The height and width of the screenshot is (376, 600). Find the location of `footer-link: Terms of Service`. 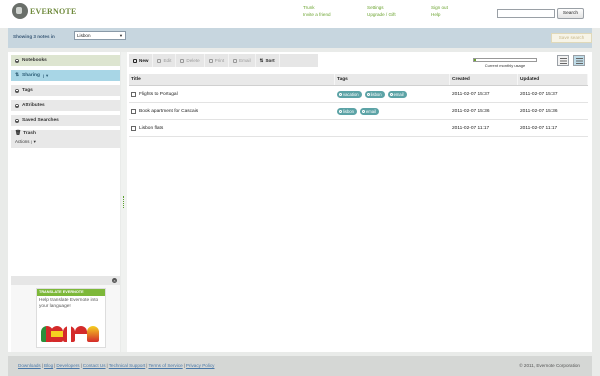

footer-link: Terms of Service is located at coordinates (165, 365).